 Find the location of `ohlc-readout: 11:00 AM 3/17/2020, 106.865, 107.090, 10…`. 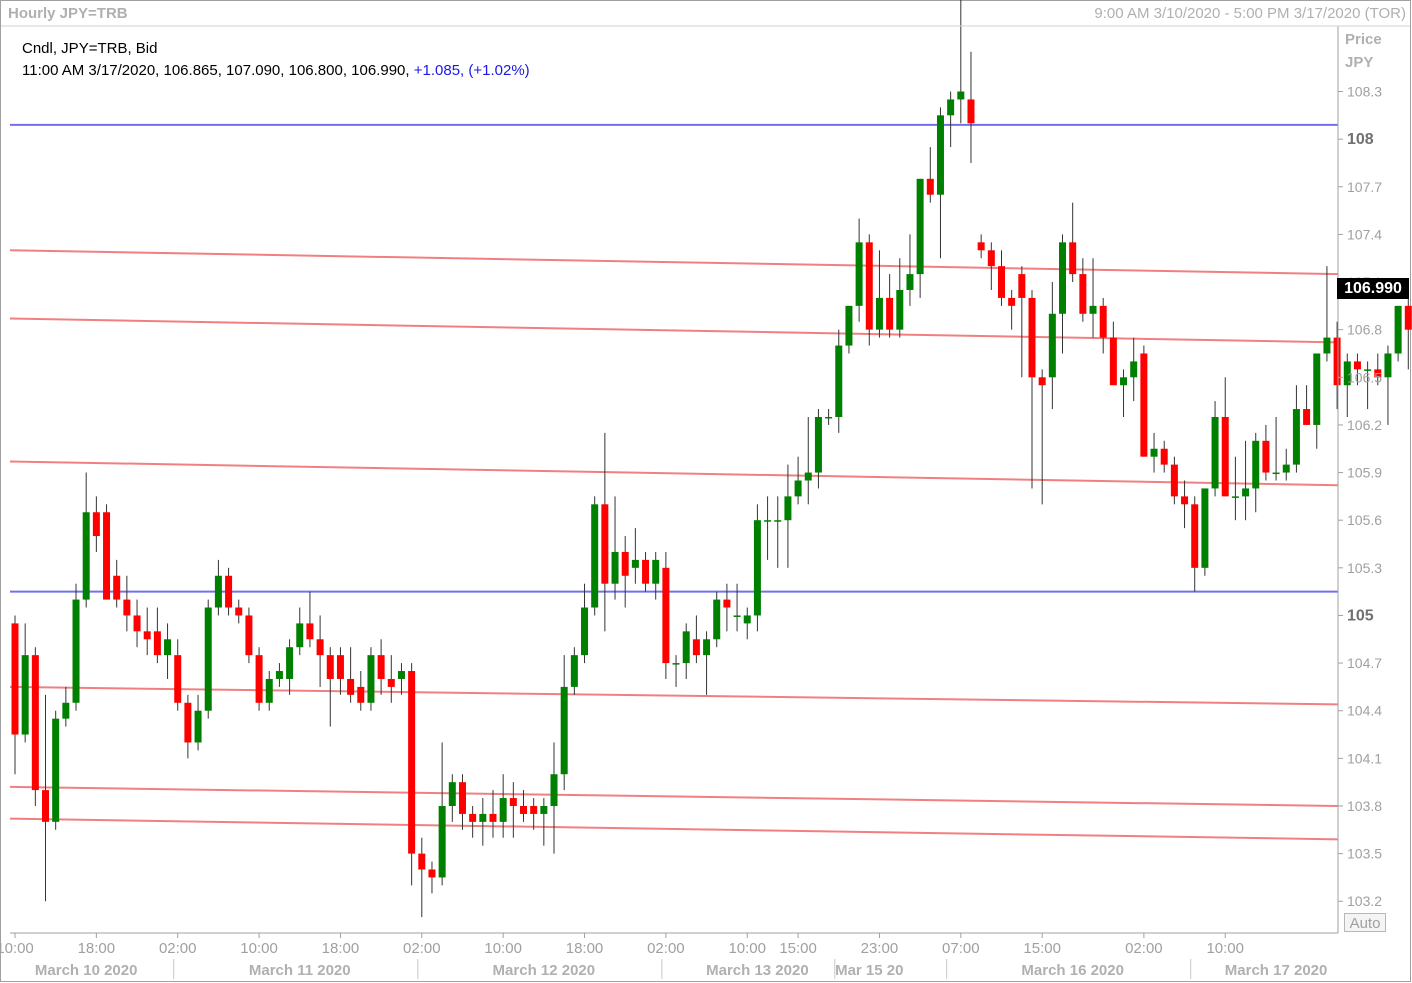

ohlc-readout: 11:00 AM 3/17/2020, 106.865, 107.090, 10… is located at coordinates (276, 70).